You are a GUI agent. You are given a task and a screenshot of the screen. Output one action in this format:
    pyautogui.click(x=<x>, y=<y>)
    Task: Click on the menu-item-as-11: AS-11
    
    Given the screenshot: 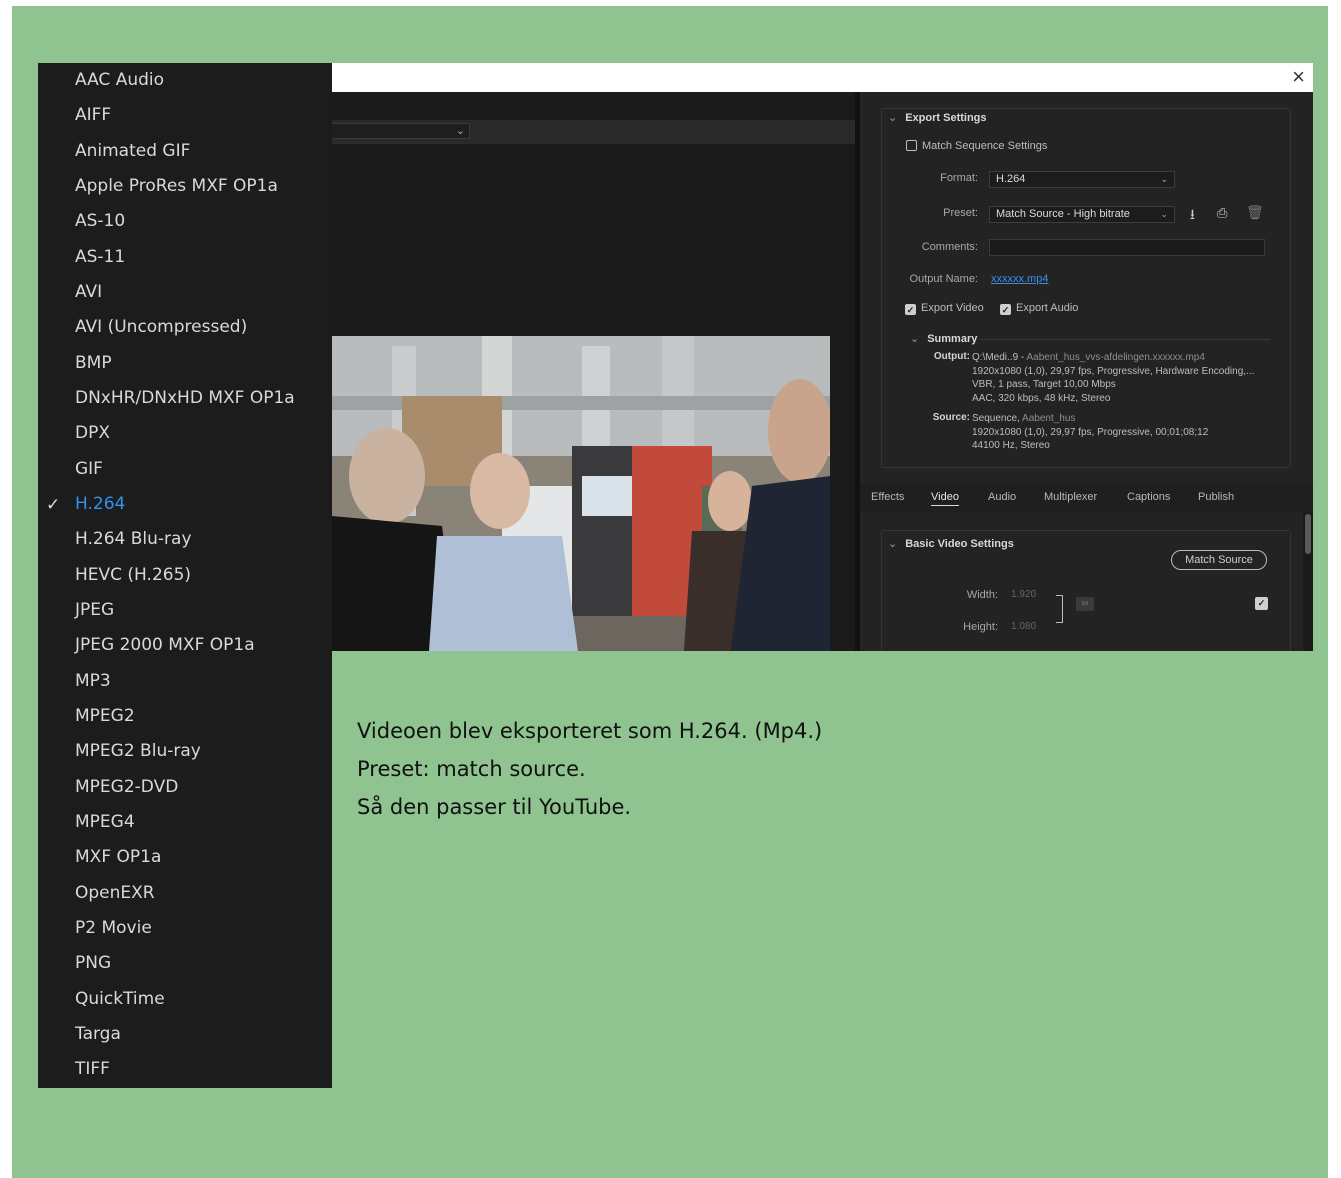 What is the action you would take?
    pyautogui.click(x=100, y=257)
    